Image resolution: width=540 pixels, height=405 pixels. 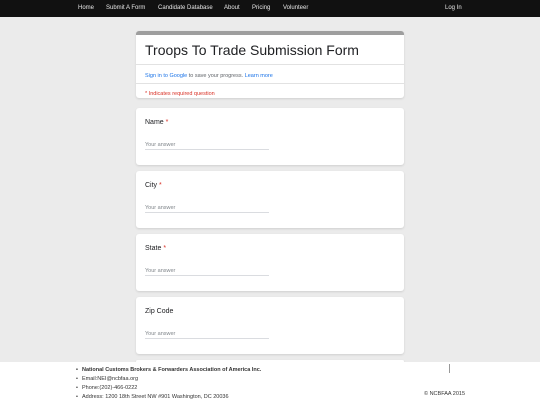 I want to click on question-card-city: City *, so click(x=270, y=199).